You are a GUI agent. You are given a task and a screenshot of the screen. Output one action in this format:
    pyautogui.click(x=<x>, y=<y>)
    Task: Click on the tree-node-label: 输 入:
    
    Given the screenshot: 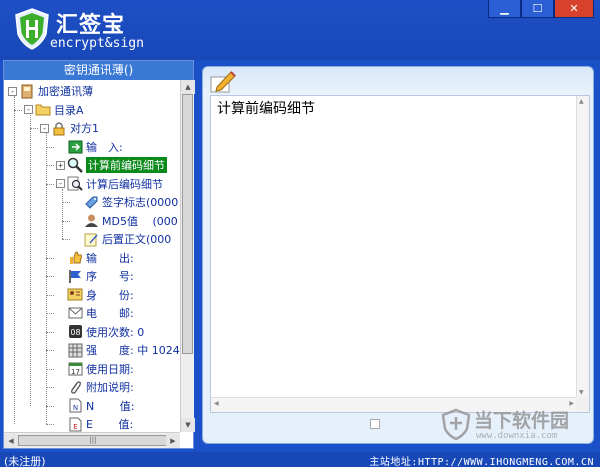 What is the action you would take?
    pyautogui.click(x=104, y=147)
    